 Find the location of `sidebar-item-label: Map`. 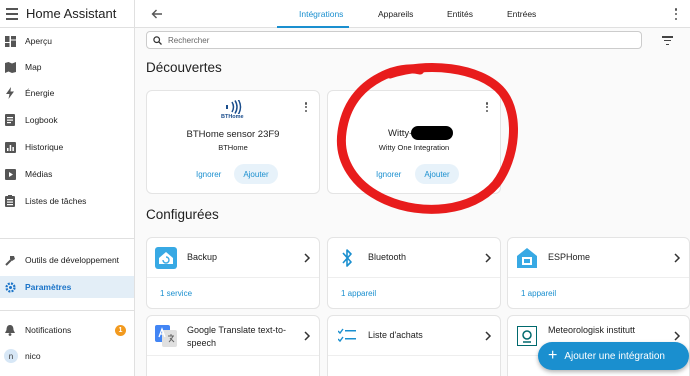

sidebar-item-label: Map is located at coordinates (33, 67).